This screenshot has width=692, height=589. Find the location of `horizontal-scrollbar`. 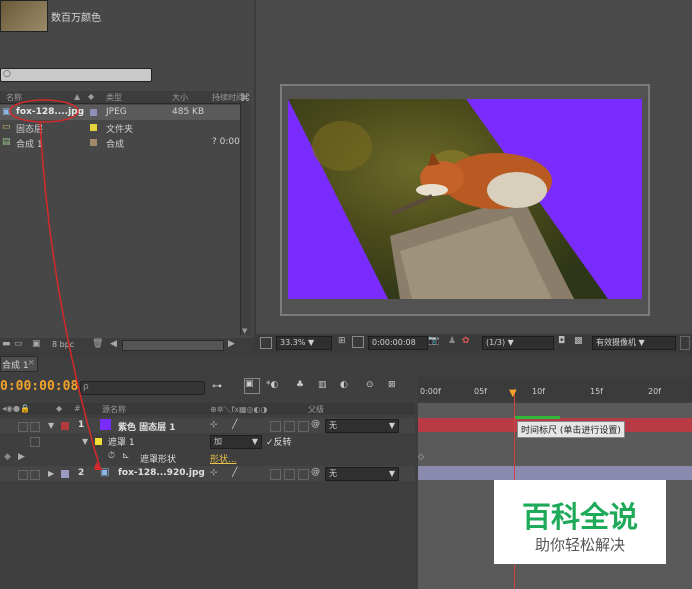

horizontal-scrollbar is located at coordinates (173, 345).